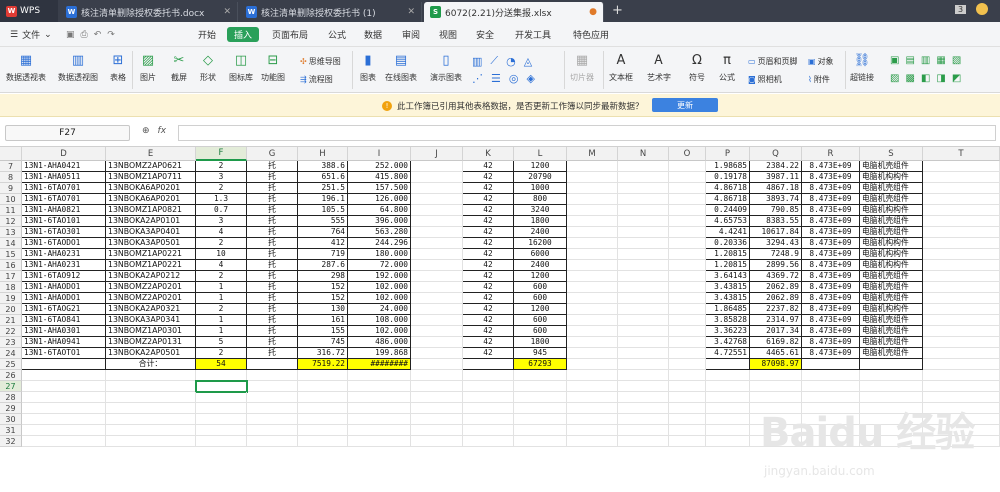  I want to click on column-header: R, so click(831, 154).